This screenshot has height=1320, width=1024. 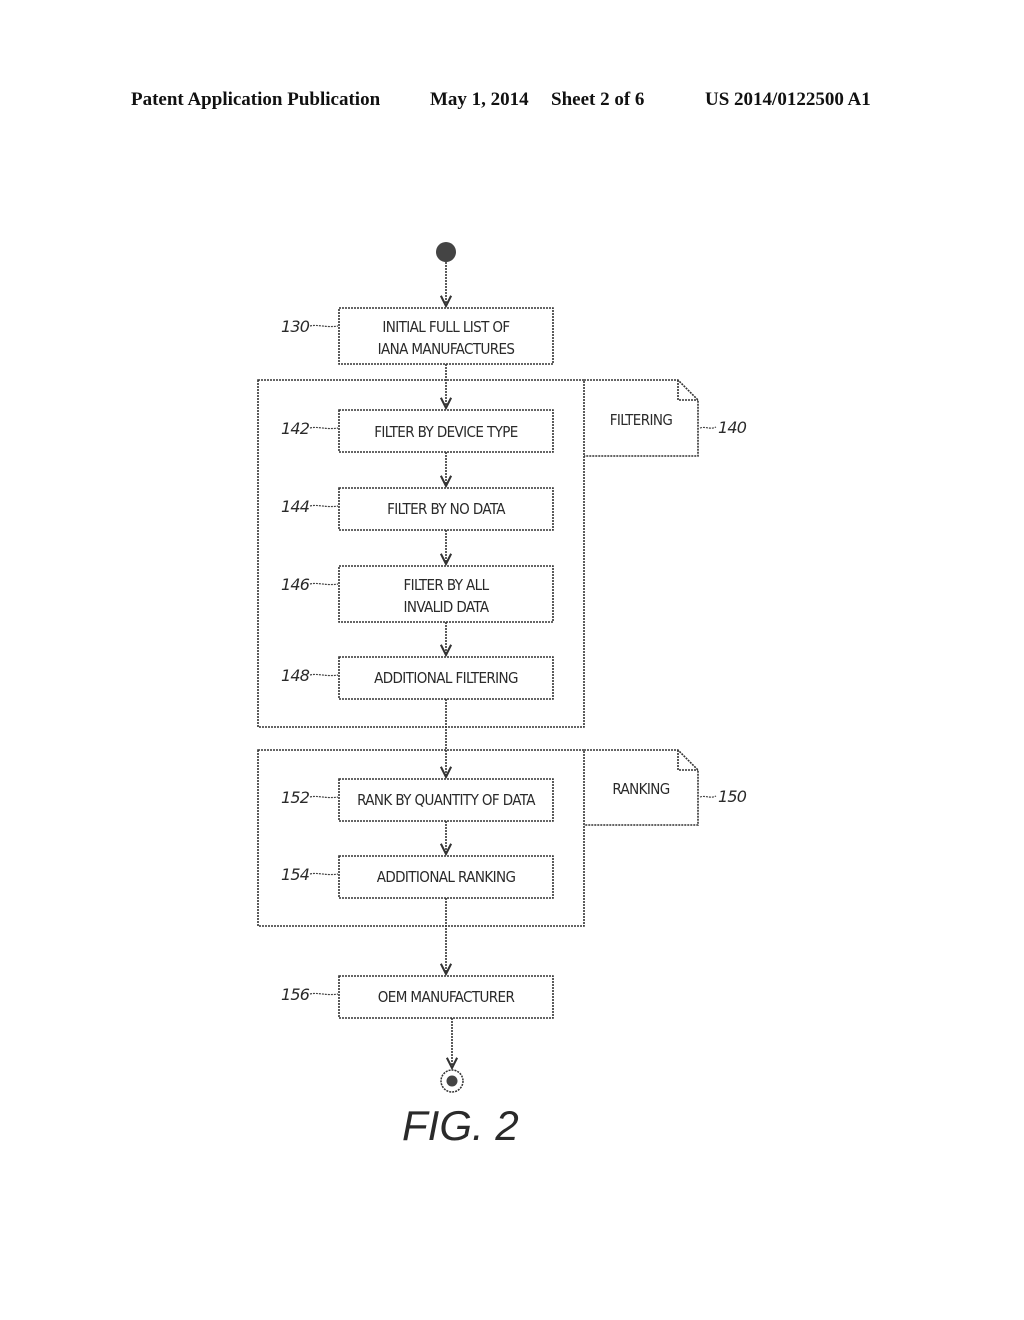 I want to click on start-node, so click(x=446, y=252).